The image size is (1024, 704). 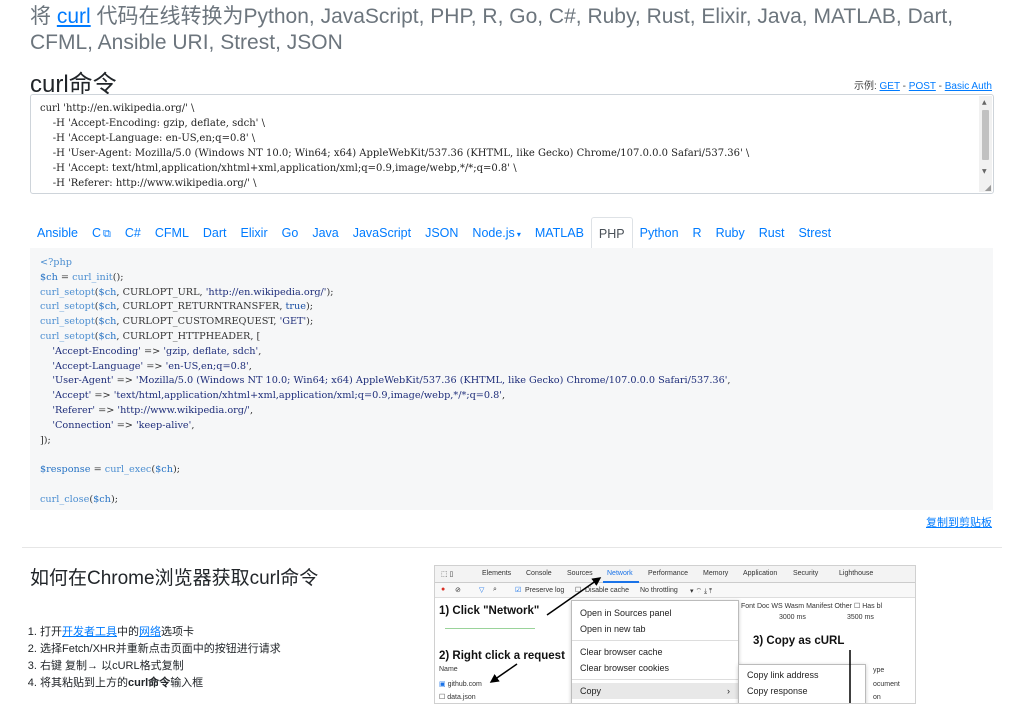 I want to click on tab-javascript: JavaScript, so click(x=382, y=233).